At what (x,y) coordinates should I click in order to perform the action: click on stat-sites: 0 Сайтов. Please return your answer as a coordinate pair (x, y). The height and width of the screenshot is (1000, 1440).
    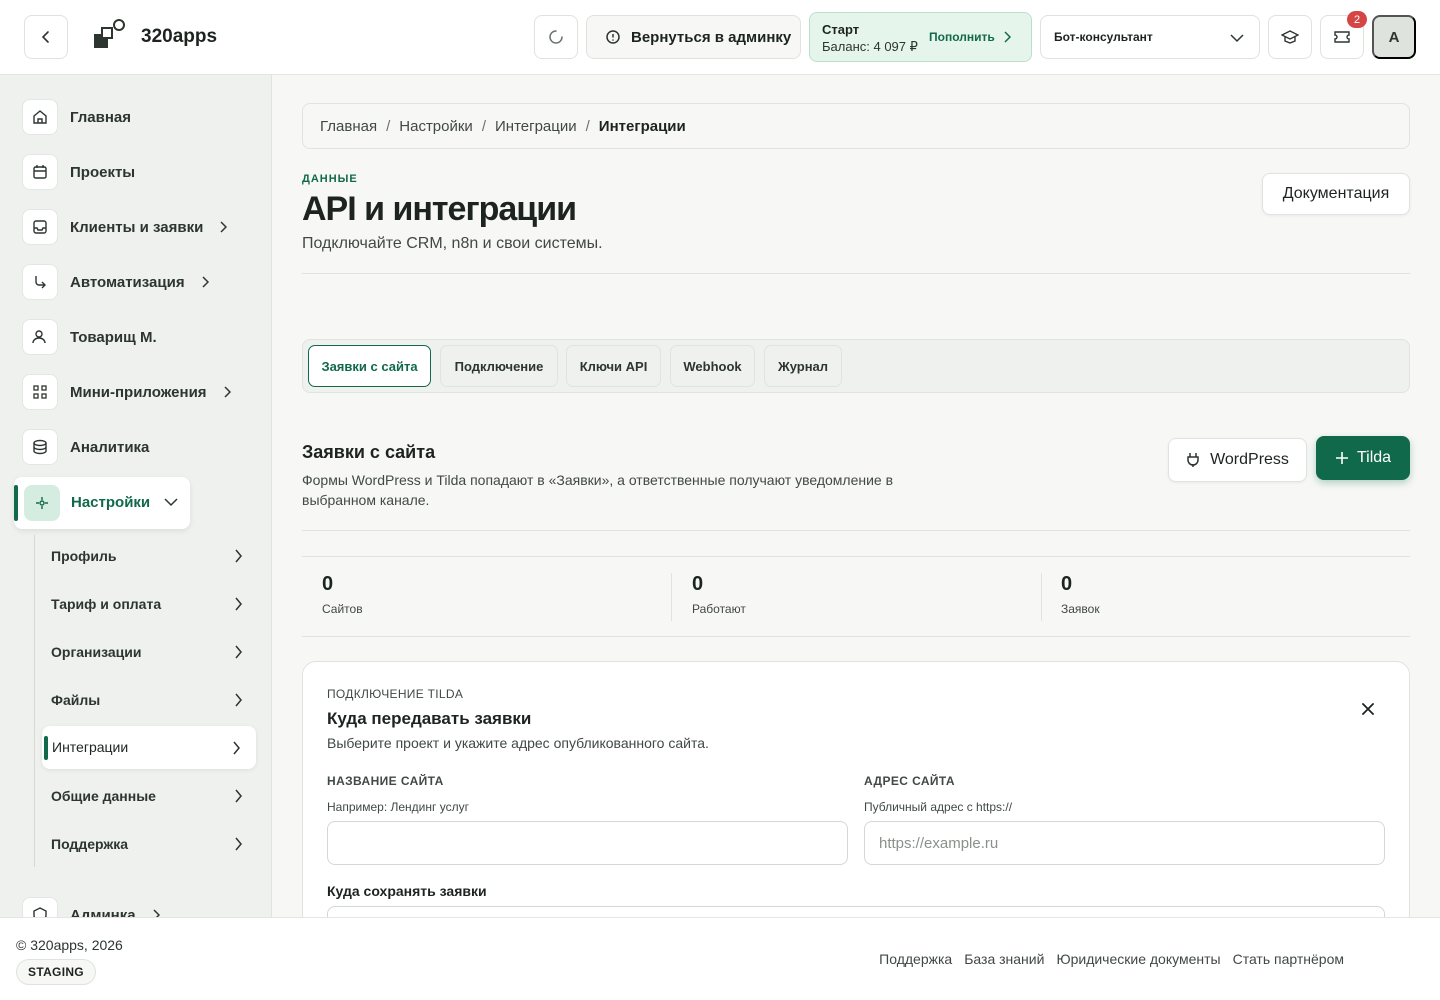
    Looking at the image, I should click on (497, 597).